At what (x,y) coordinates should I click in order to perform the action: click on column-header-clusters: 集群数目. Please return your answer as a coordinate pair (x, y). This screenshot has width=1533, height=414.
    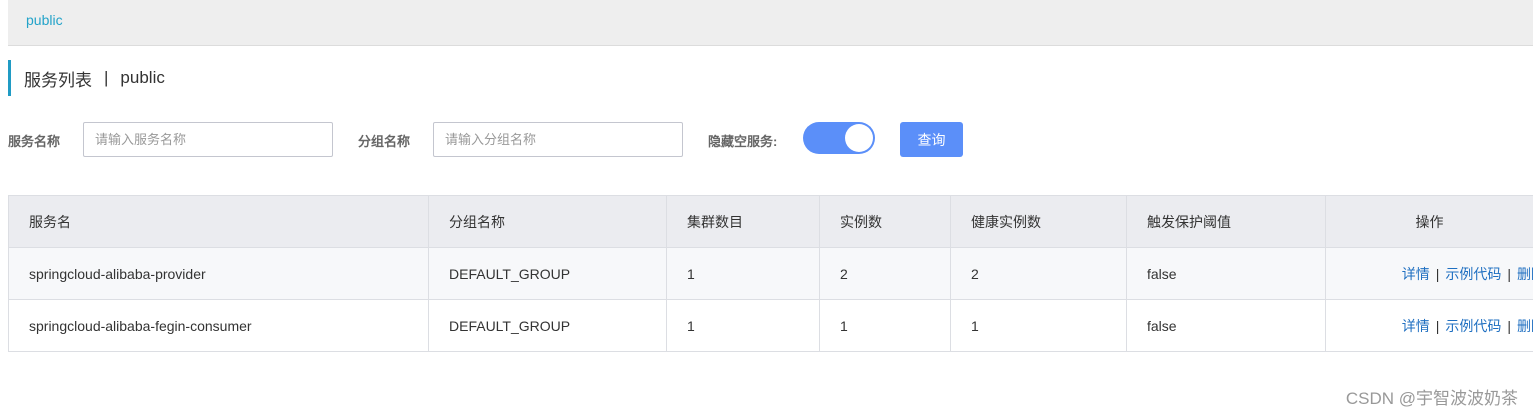
    Looking at the image, I should click on (743, 221).